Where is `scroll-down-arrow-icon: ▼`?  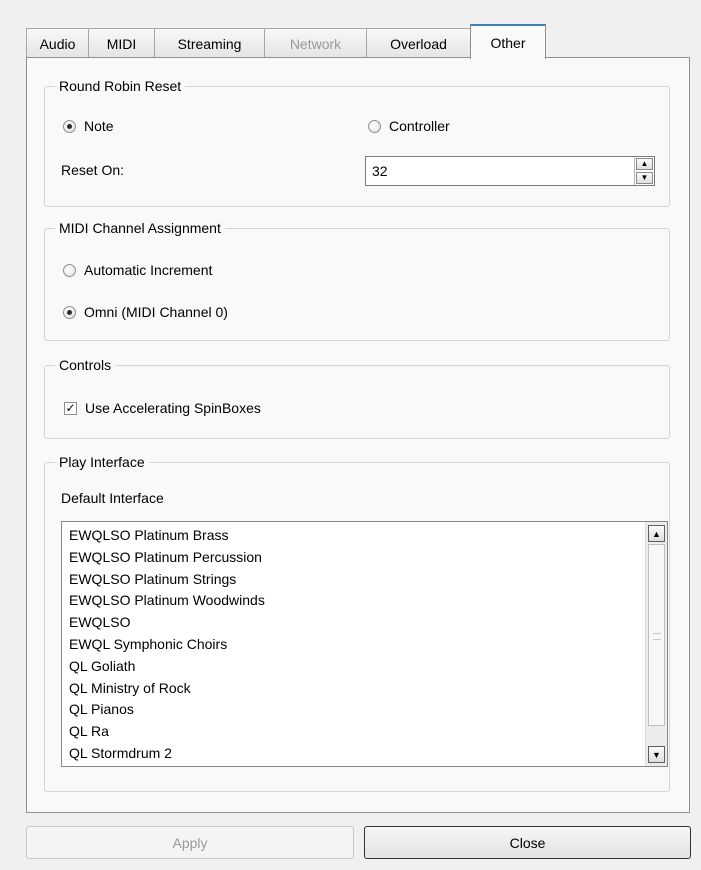
scroll-down-arrow-icon: ▼ is located at coordinates (656, 754).